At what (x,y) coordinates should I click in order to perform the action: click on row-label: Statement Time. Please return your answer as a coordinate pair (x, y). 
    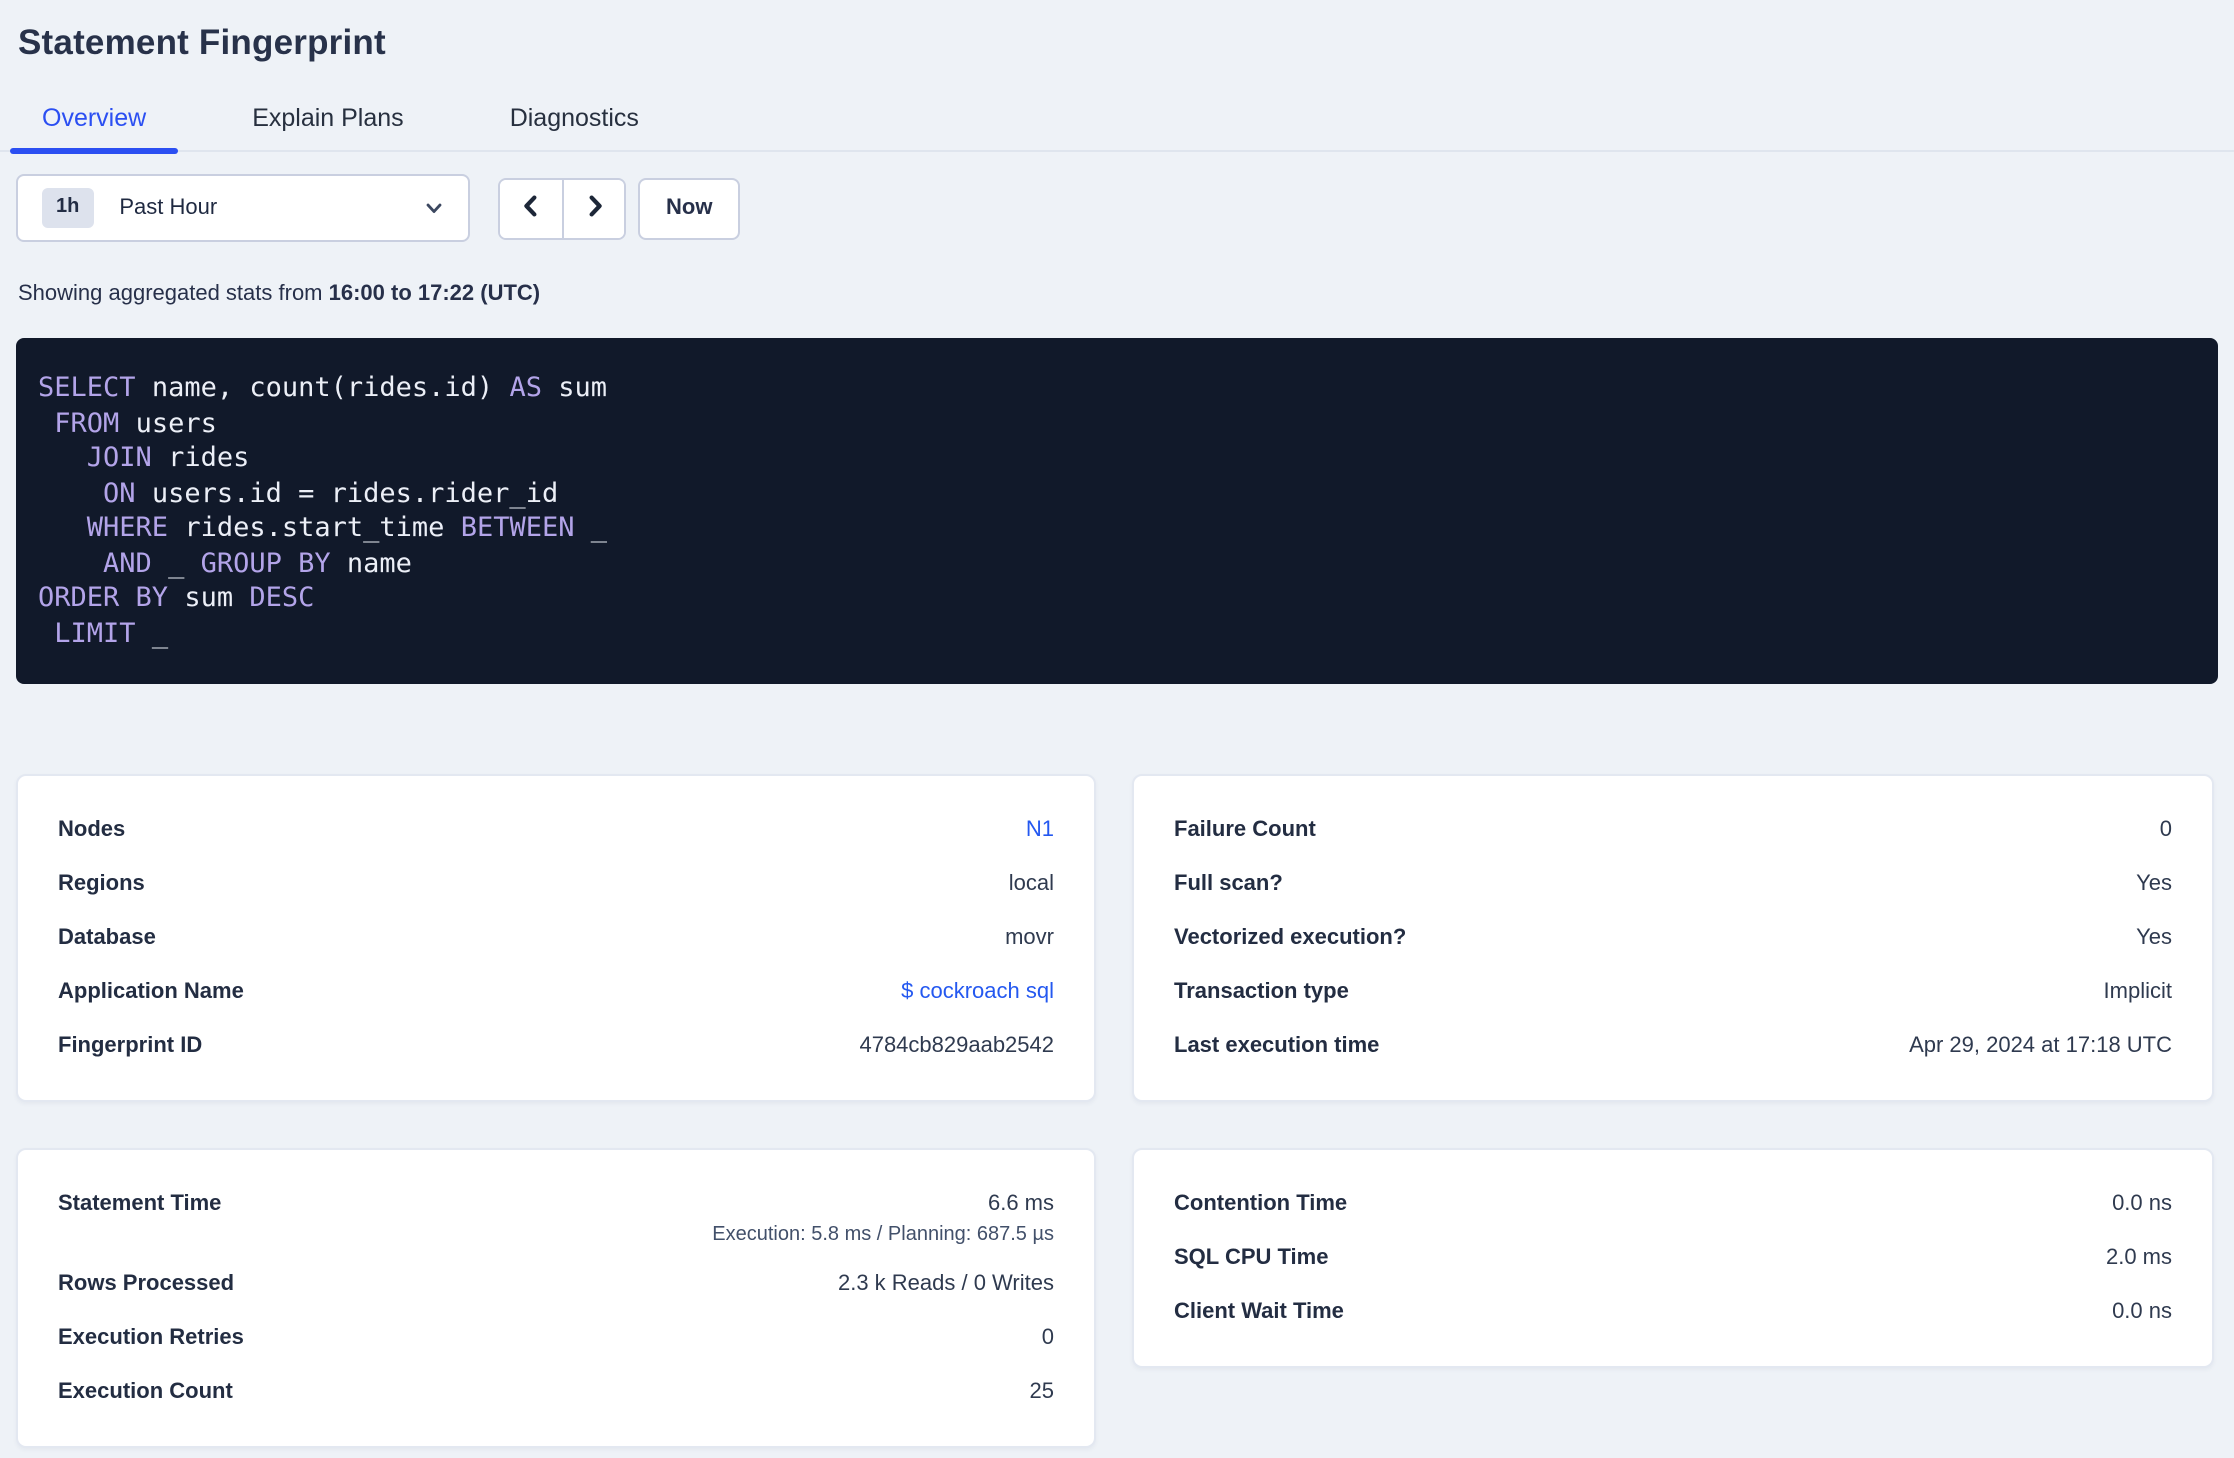
    Looking at the image, I should click on (140, 1203).